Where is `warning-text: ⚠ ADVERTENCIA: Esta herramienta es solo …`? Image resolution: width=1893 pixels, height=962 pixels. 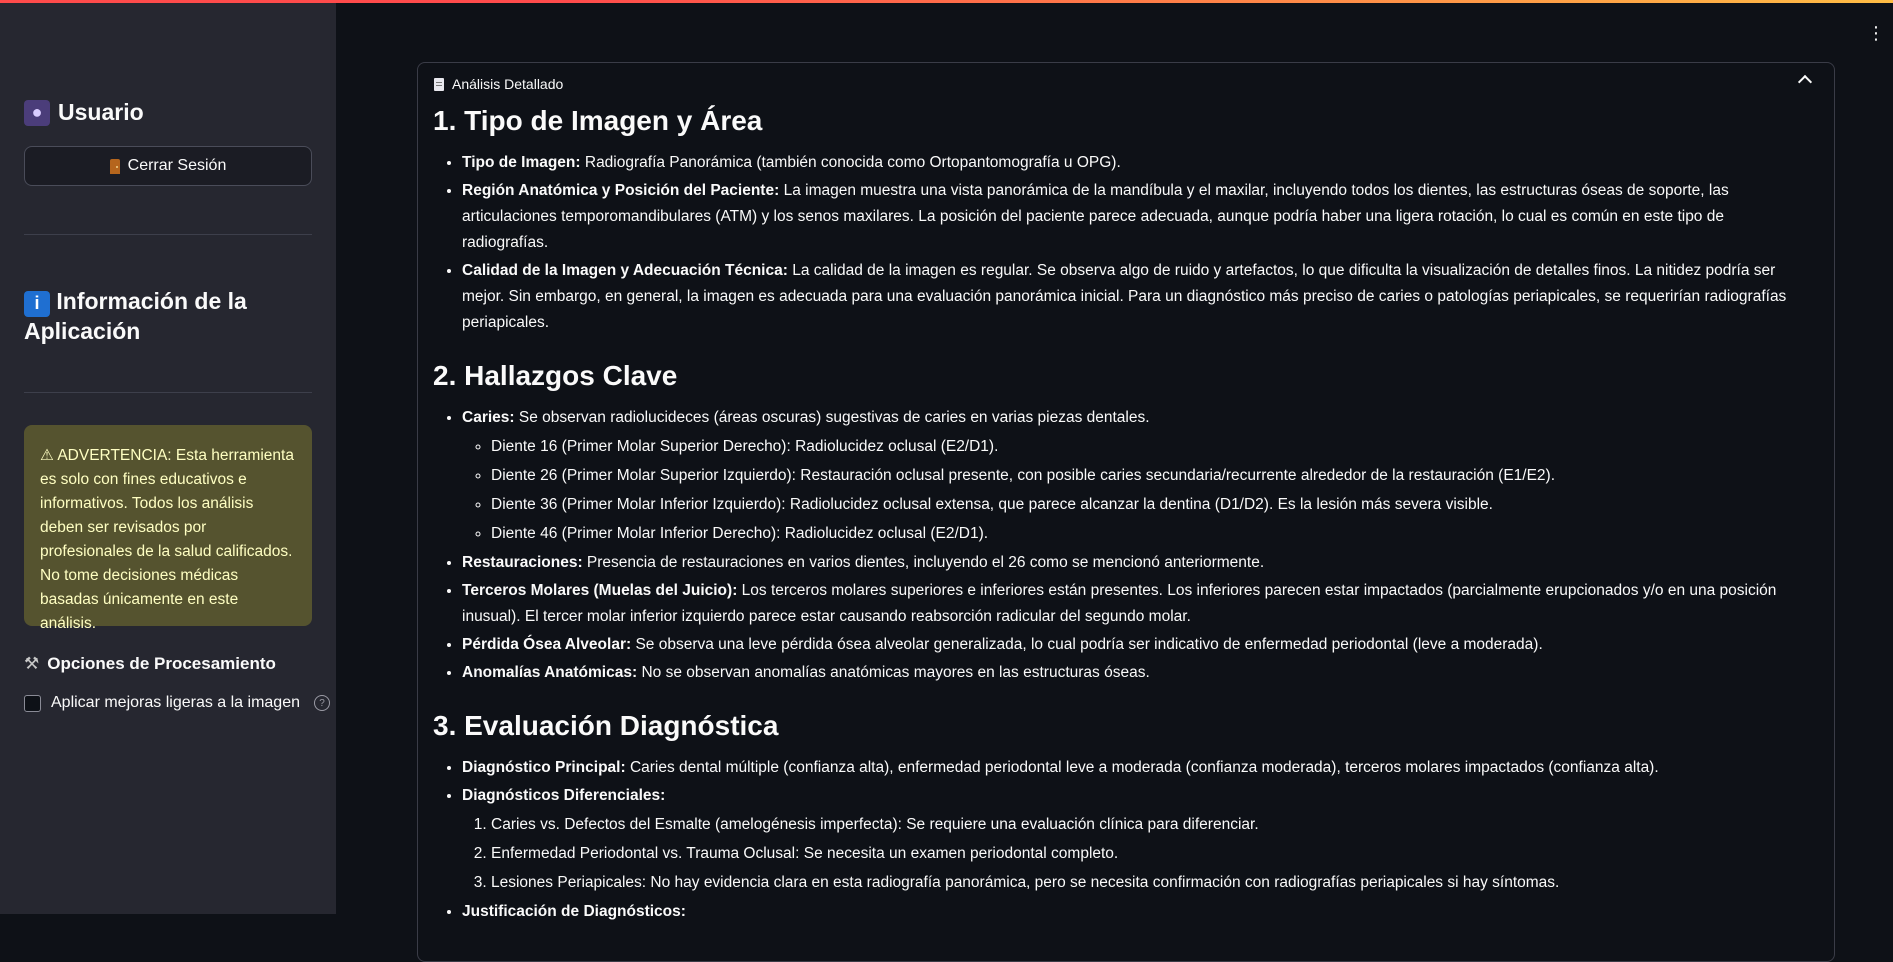
warning-text: ⚠ ADVERTENCIA: Esta herramienta es solo … is located at coordinates (167, 539).